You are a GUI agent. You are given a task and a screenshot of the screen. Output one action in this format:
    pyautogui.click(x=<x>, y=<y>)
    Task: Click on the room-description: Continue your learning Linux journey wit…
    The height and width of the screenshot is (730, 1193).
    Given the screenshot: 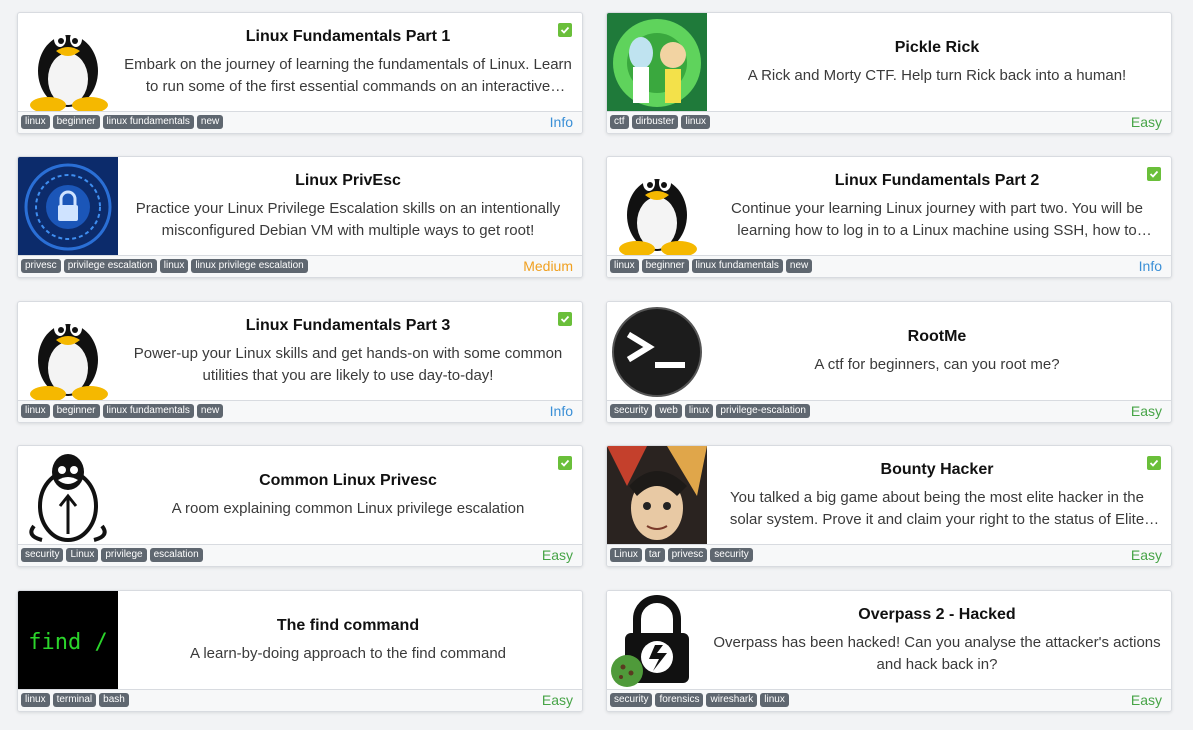 What is the action you would take?
    pyautogui.click(x=937, y=219)
    